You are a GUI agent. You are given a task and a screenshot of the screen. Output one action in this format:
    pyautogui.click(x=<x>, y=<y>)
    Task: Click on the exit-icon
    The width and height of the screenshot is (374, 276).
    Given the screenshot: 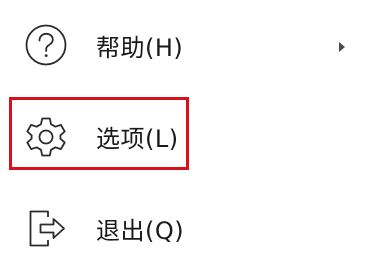 What is the action you would take?
    pyautogui.click(x=46, y=228)
    